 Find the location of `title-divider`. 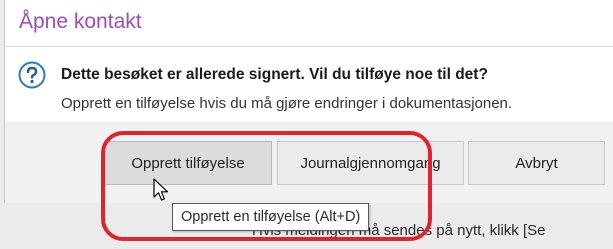

title-divider is located at coordinates (309, 46).